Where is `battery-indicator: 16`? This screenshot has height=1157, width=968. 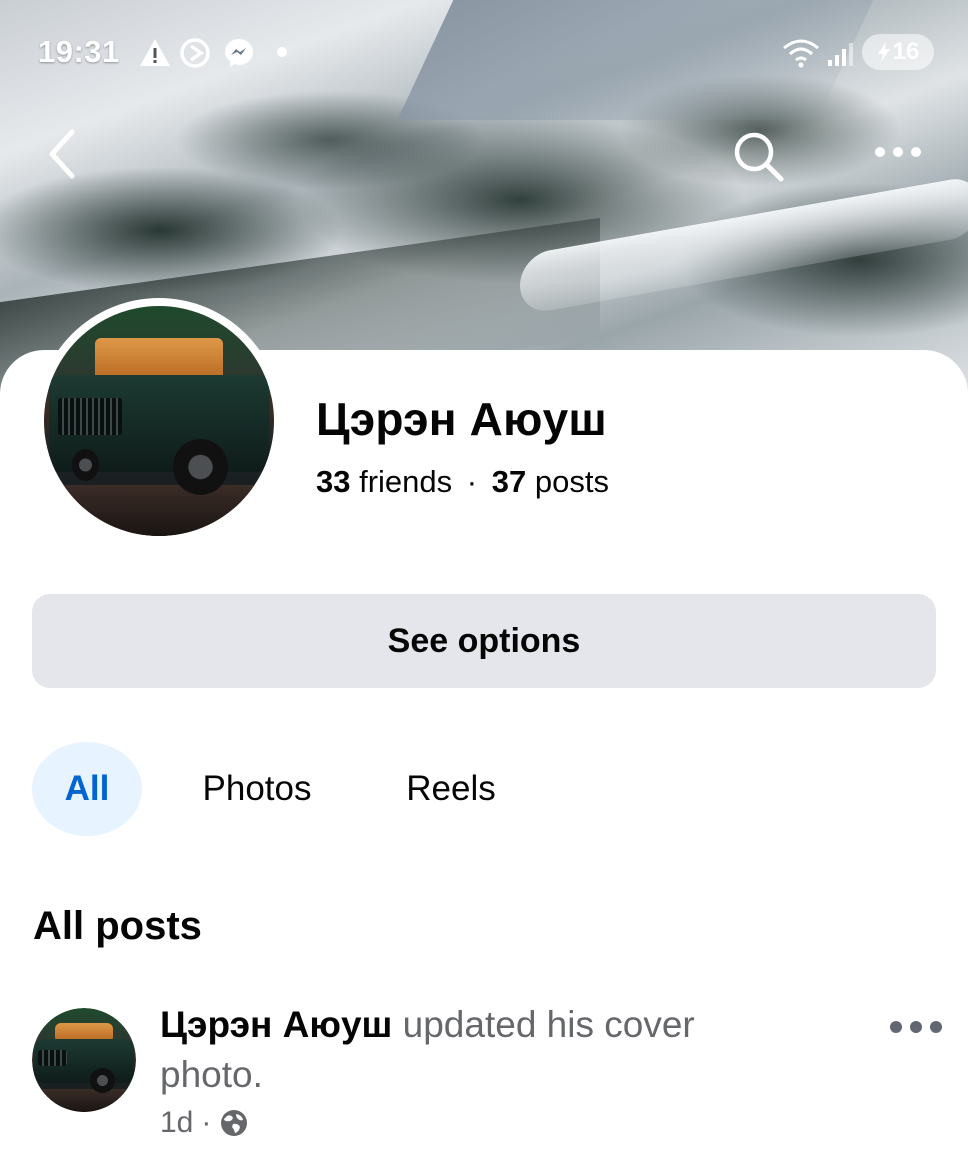
battery-indicator: 16 is located at coordinates (898, 52).